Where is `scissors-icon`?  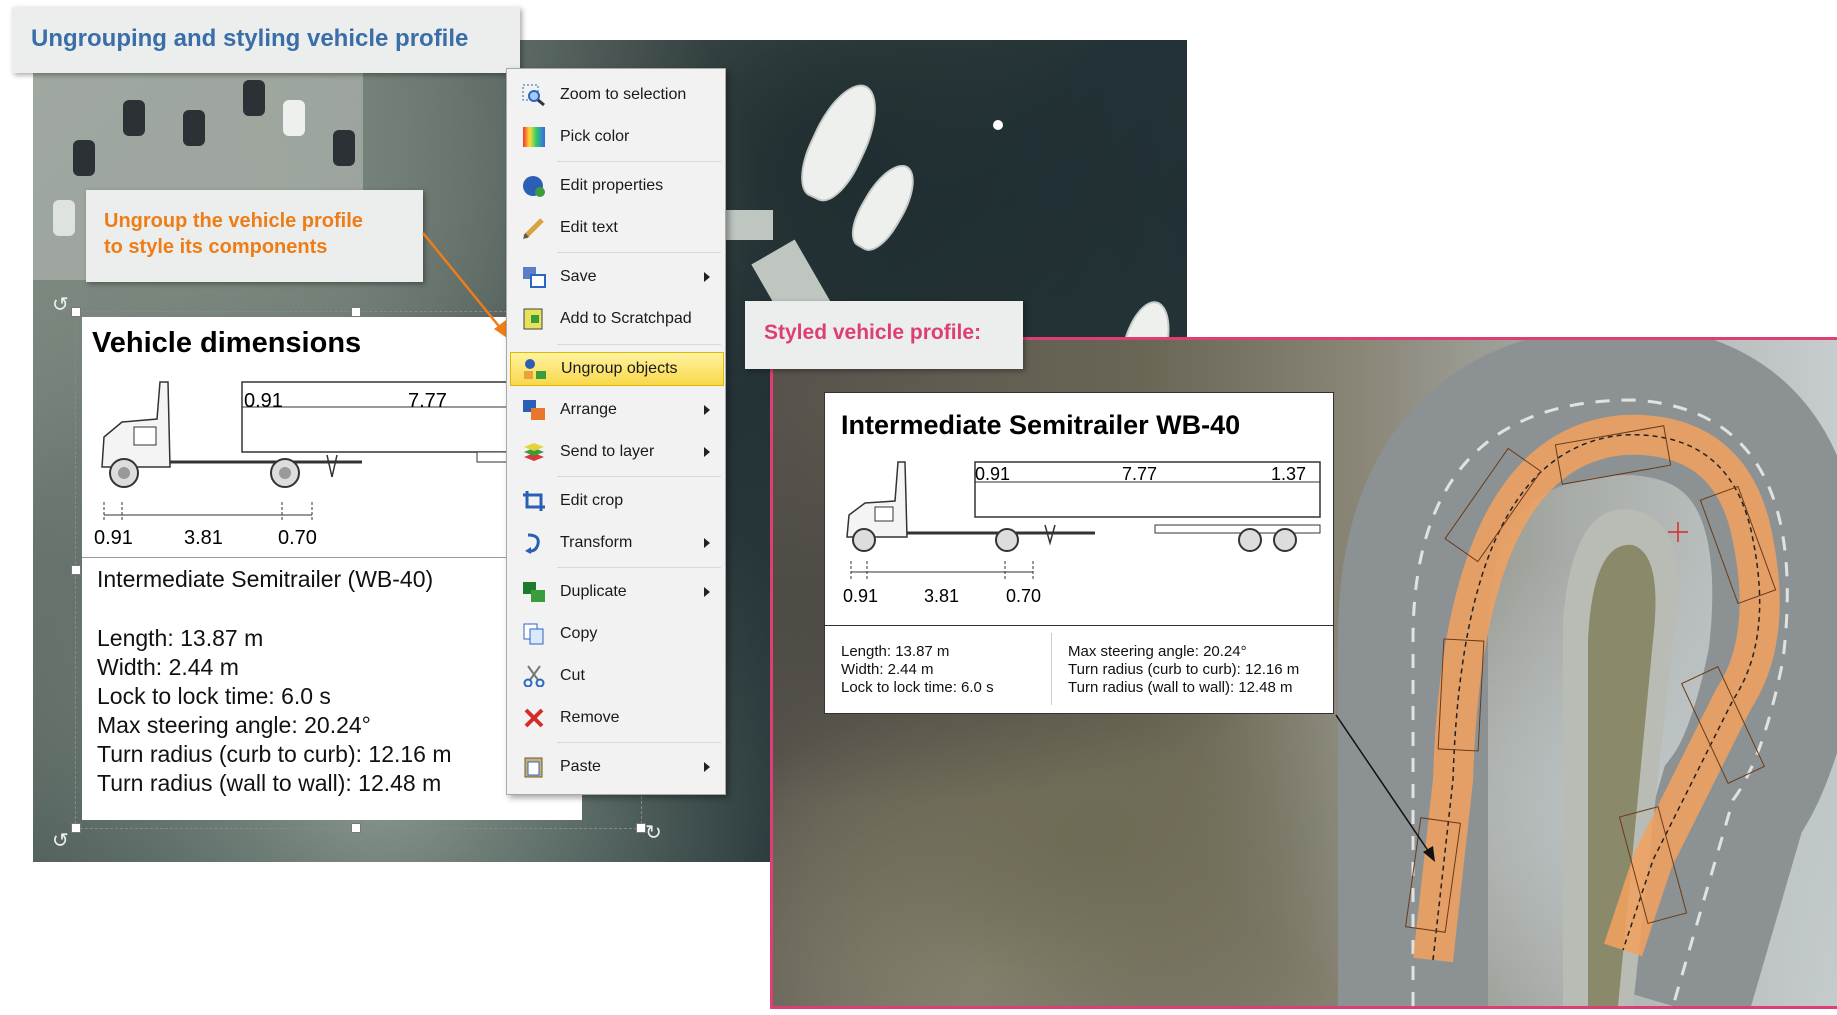 scissors-icon is located at coordinates (534, 676).